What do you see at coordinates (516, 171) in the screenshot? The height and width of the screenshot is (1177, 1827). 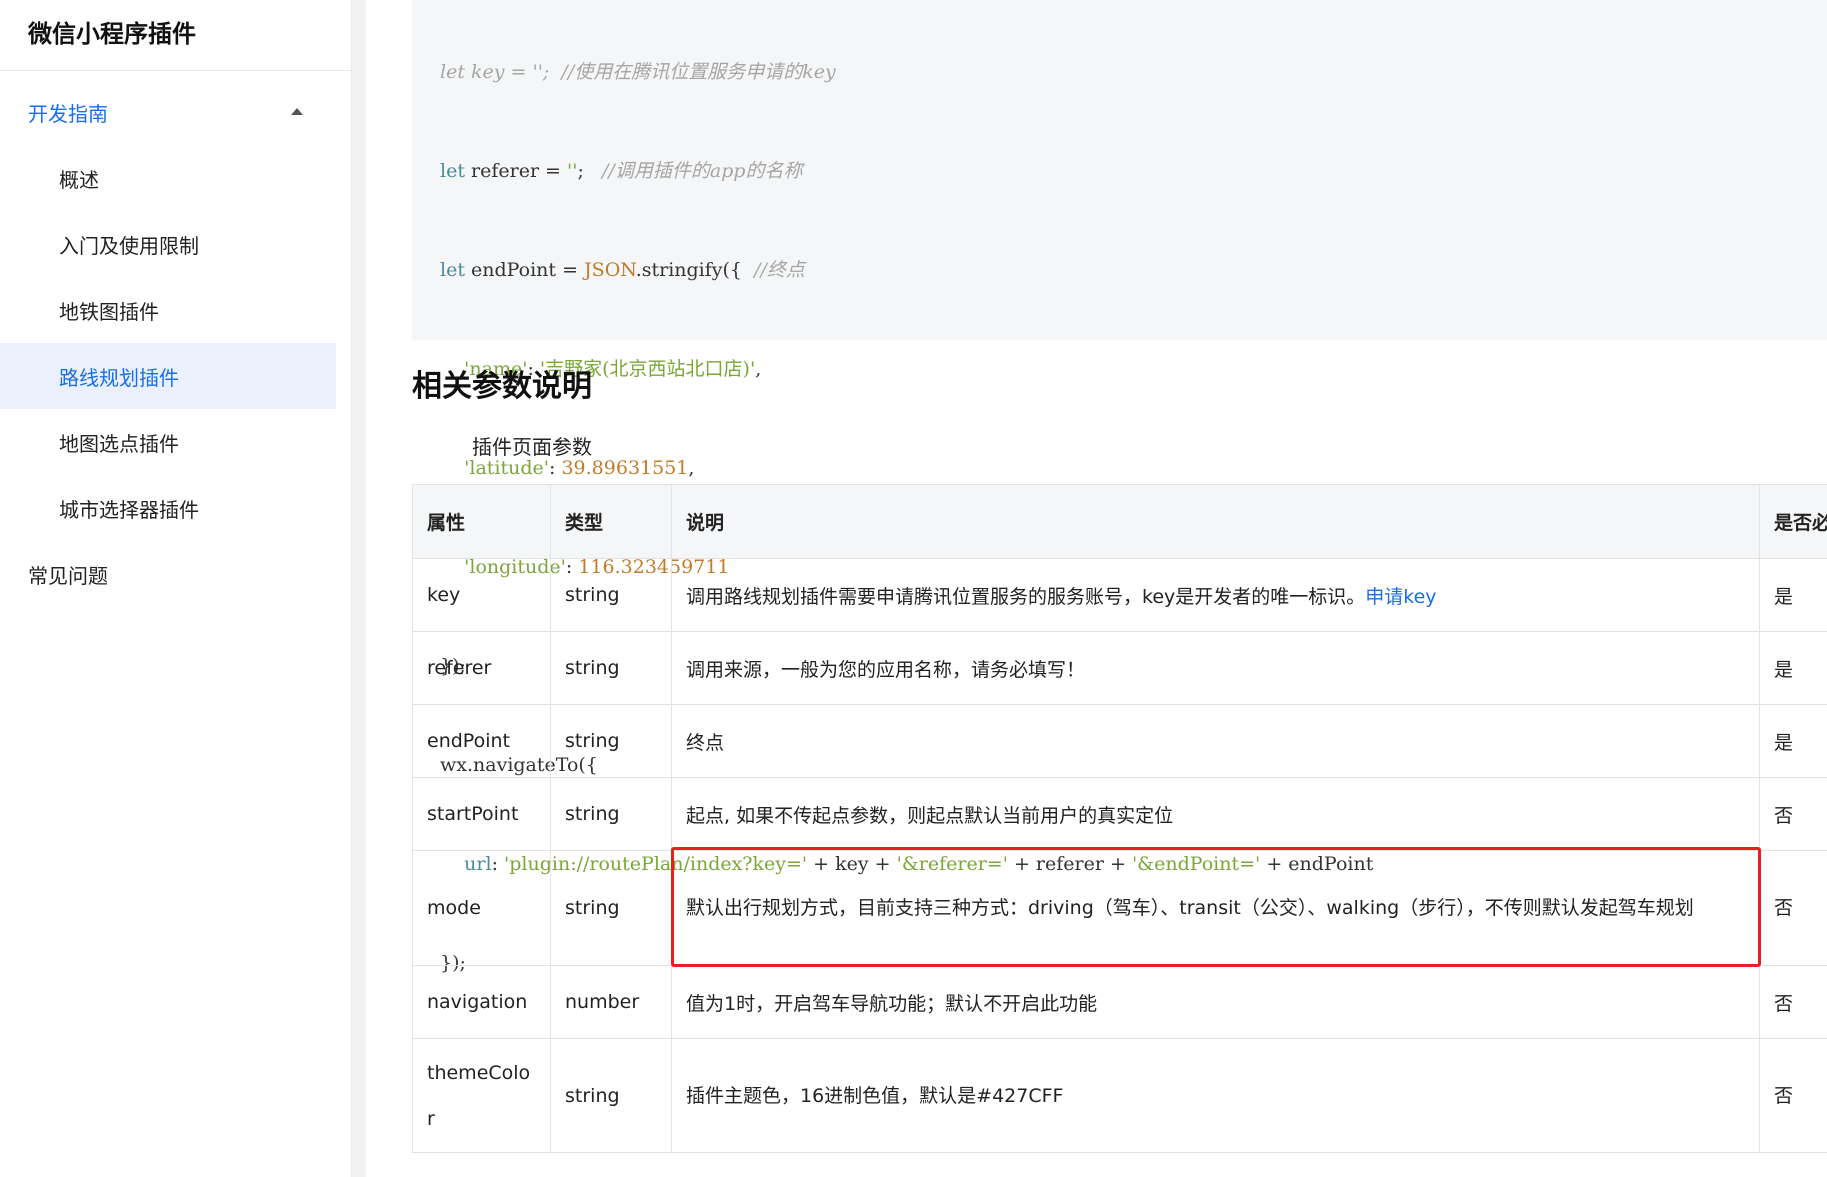 I see `code-text: referer =` at bounding box center [516, 171].